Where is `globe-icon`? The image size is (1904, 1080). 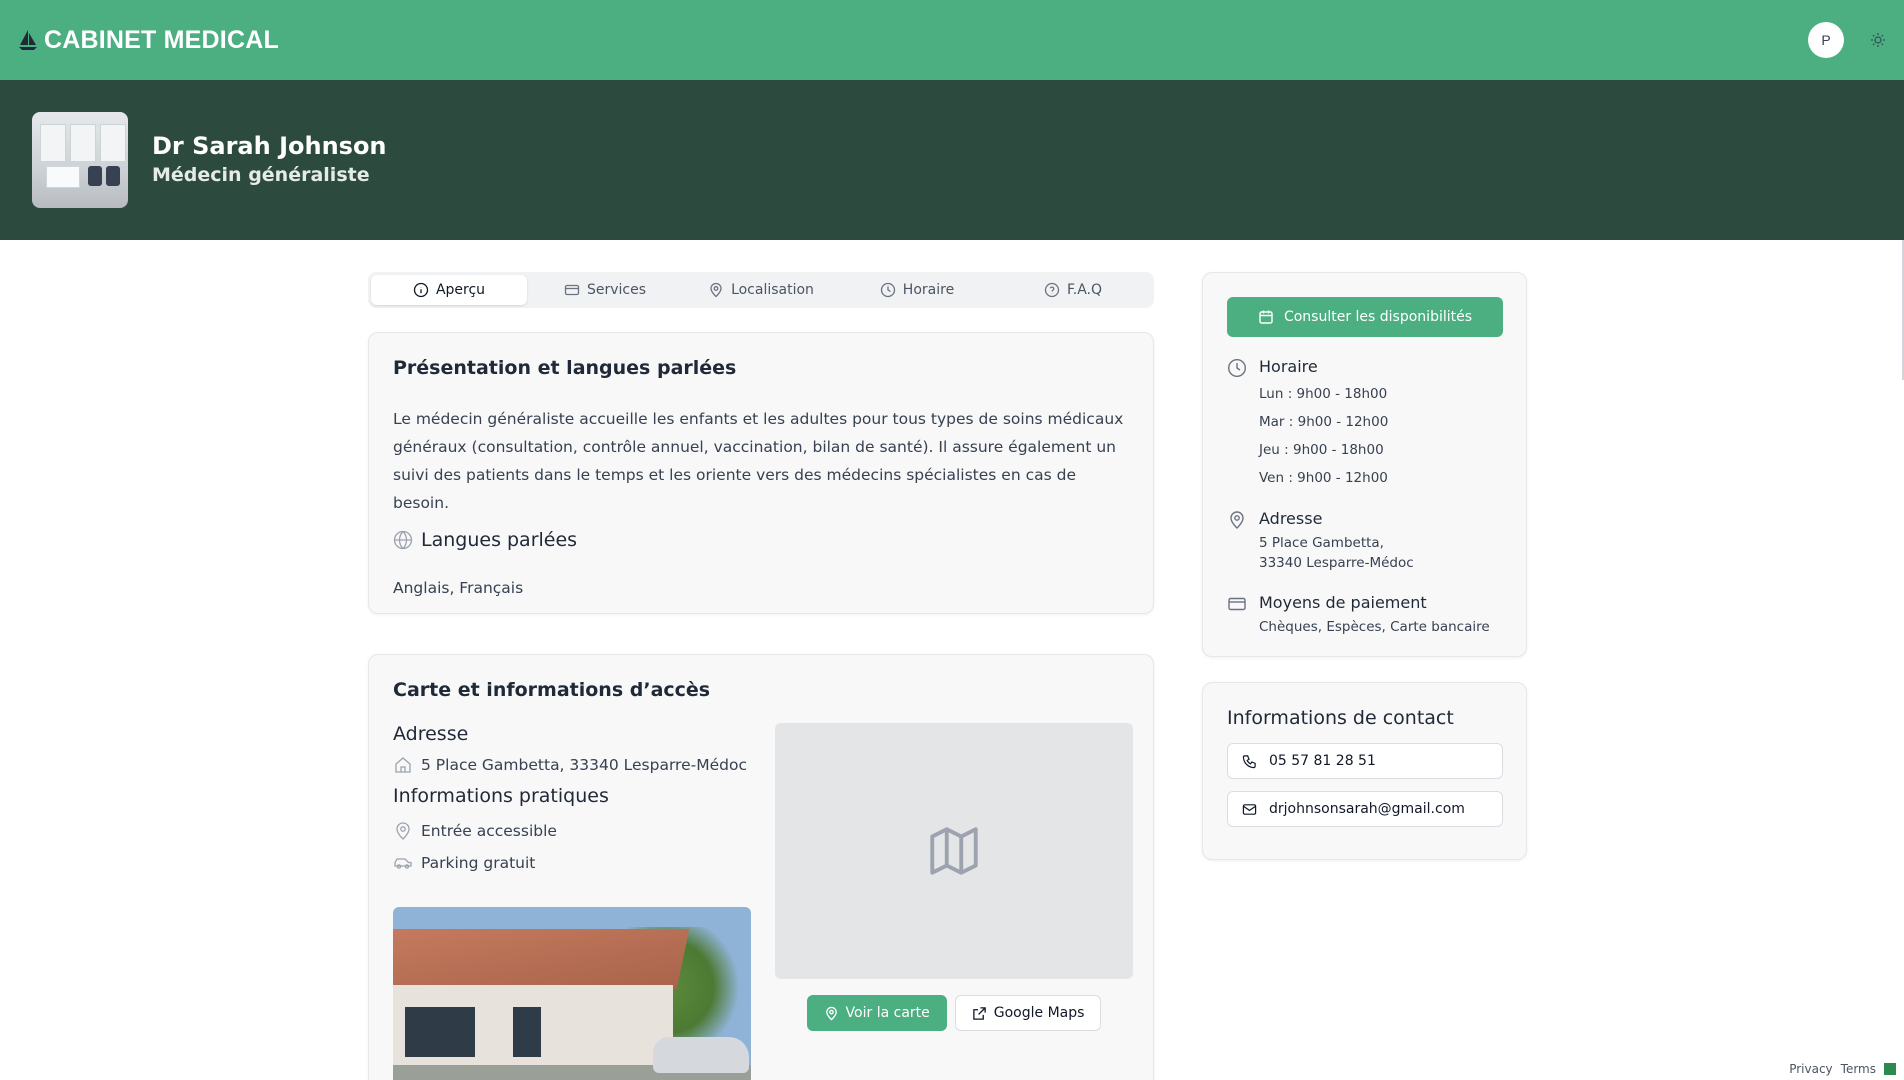 globe-icon is located at coordinates (403, 540).